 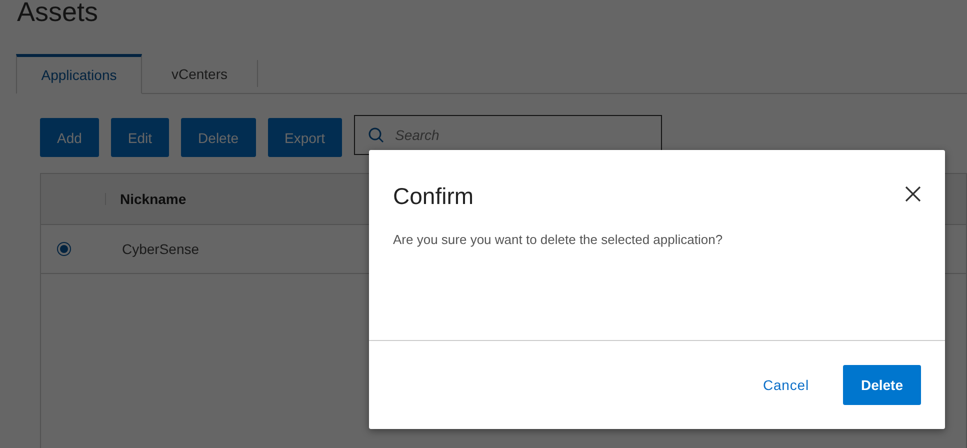 What do you see at coordinates (64, 249) in the screenshot?
I see `radio-button` at bounding box center [64, 249].